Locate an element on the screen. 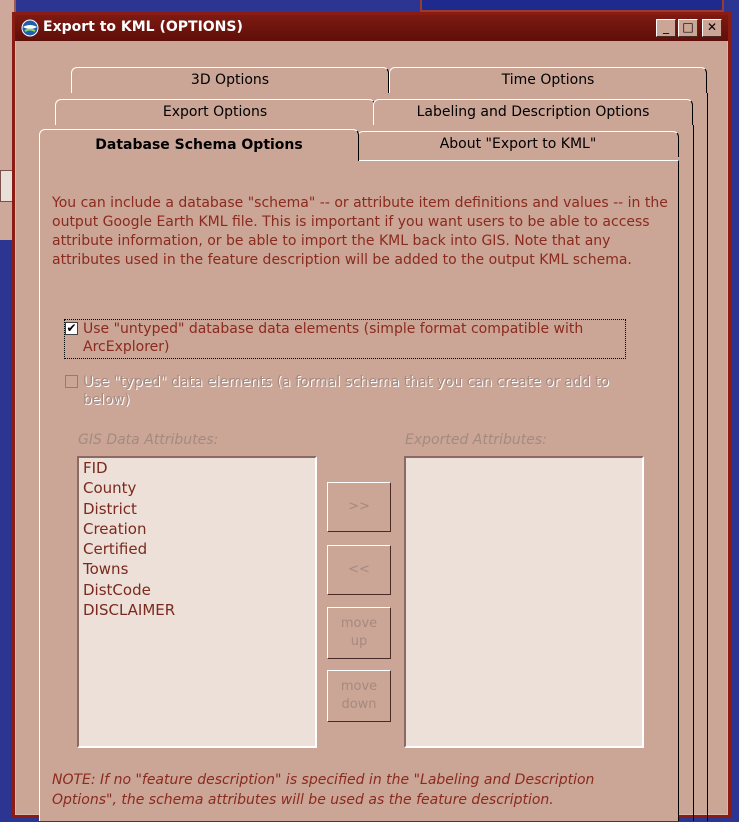  list-item: FID is located at coordinates (197, 468).